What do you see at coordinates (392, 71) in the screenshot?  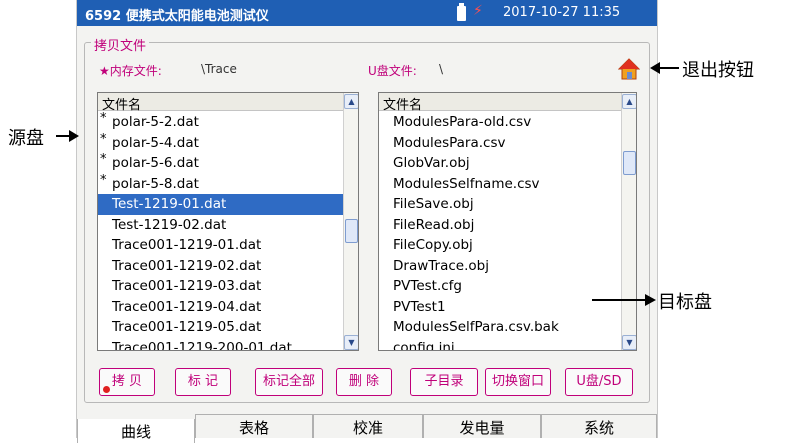 I see `target-path-label: U盘文件:` at bounding box center [392, 71].